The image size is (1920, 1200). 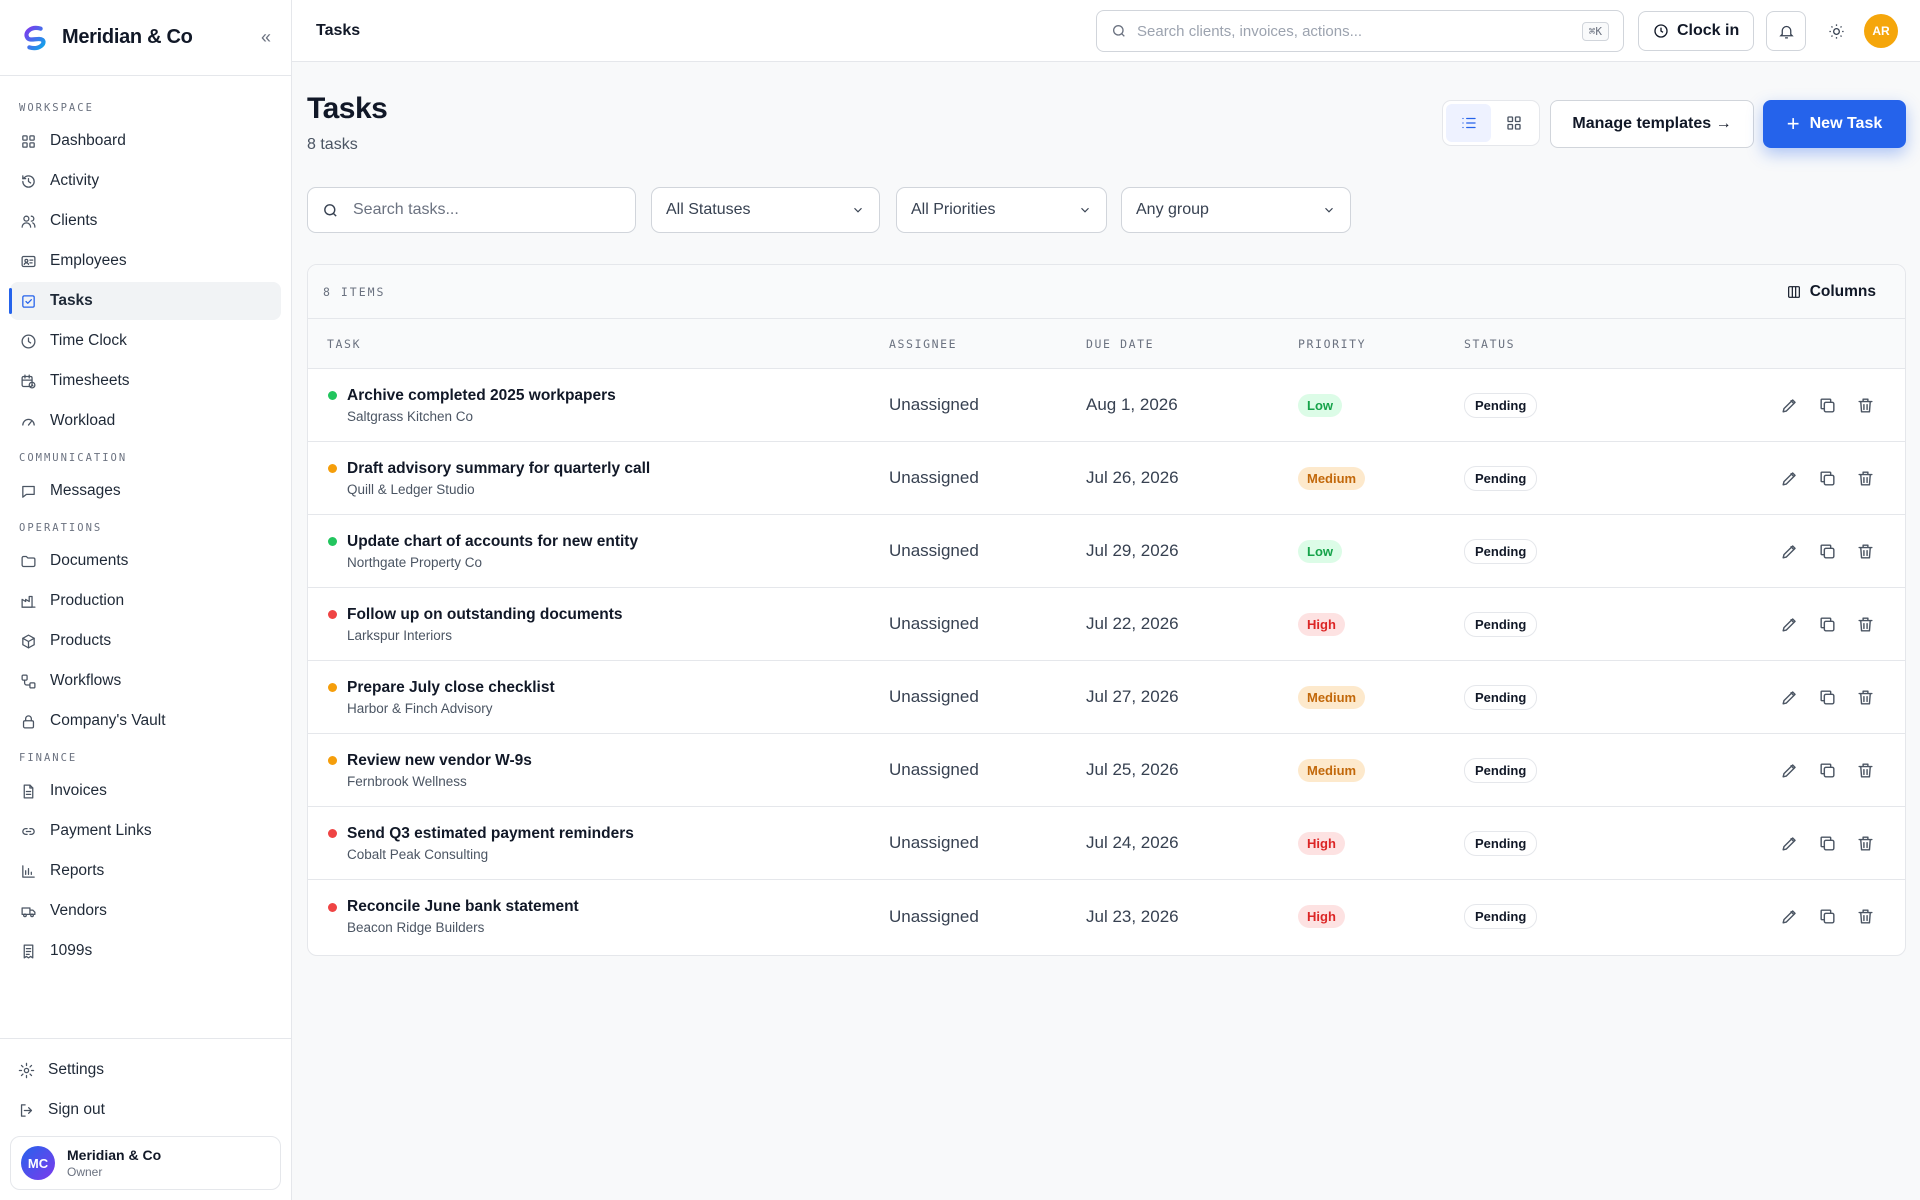 I want to click on group-filter-select: Any group, so click(x=1236, y=210).